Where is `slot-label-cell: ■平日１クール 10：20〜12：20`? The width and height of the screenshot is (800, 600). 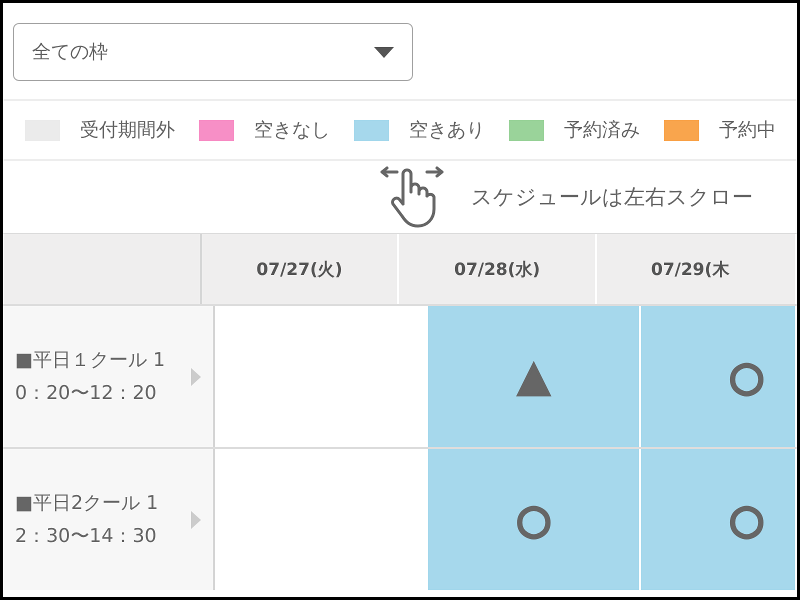
slot-label-cell: ■平日１クール 10：20〜12：20 is located at coordinates (109, 376).